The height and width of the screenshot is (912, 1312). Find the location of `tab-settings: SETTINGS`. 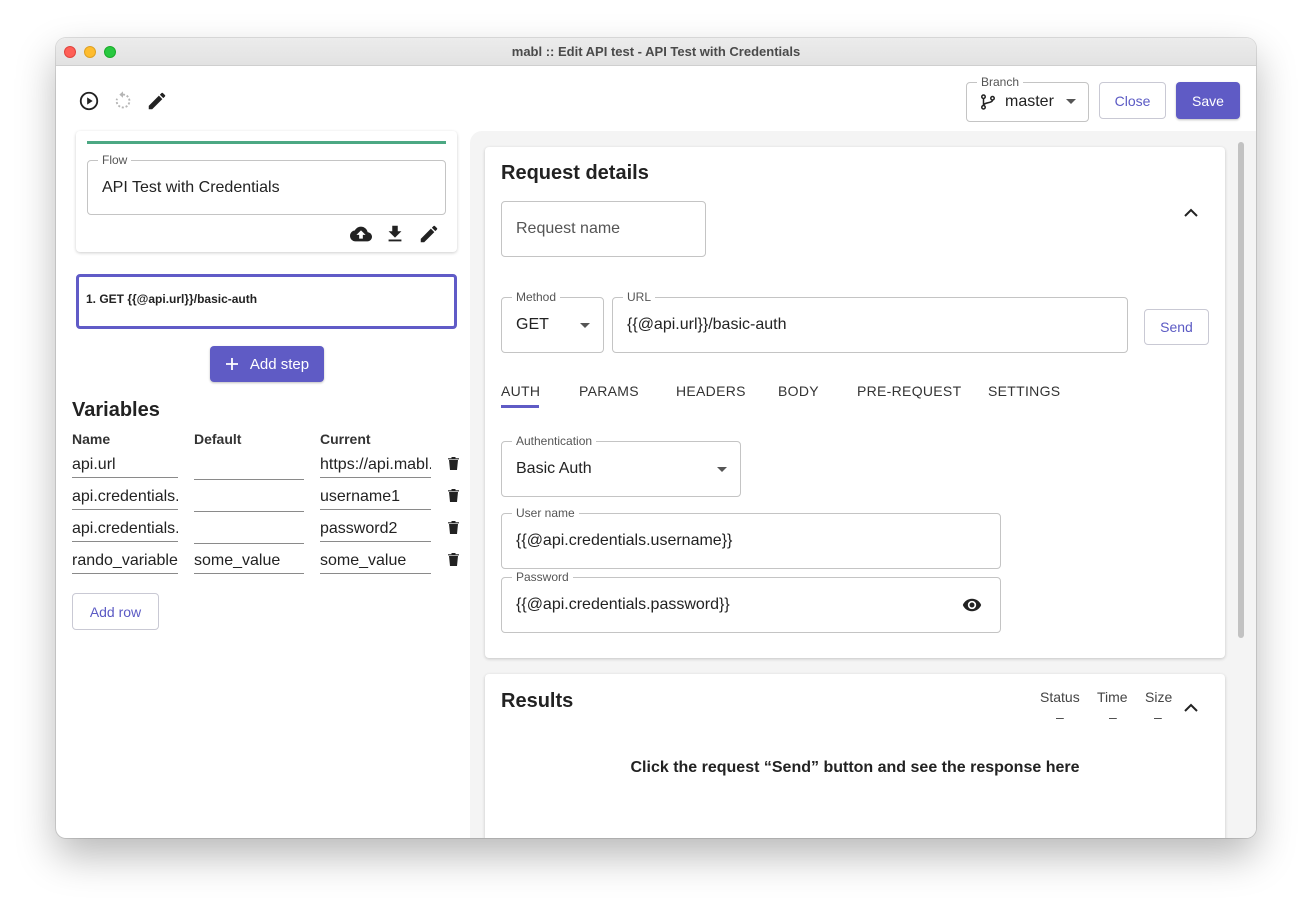

tab-settings: SETTINGS is located at coordinates (1024, 391).